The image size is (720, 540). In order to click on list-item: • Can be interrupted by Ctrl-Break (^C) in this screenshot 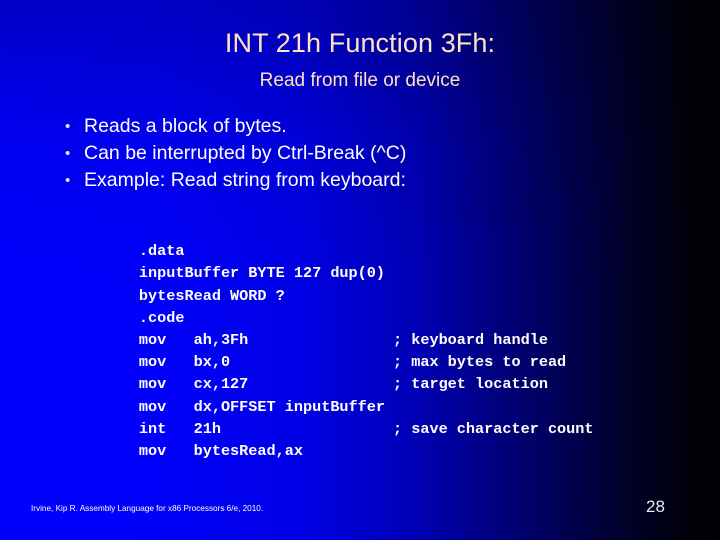, I will do `click(372, 153)`.